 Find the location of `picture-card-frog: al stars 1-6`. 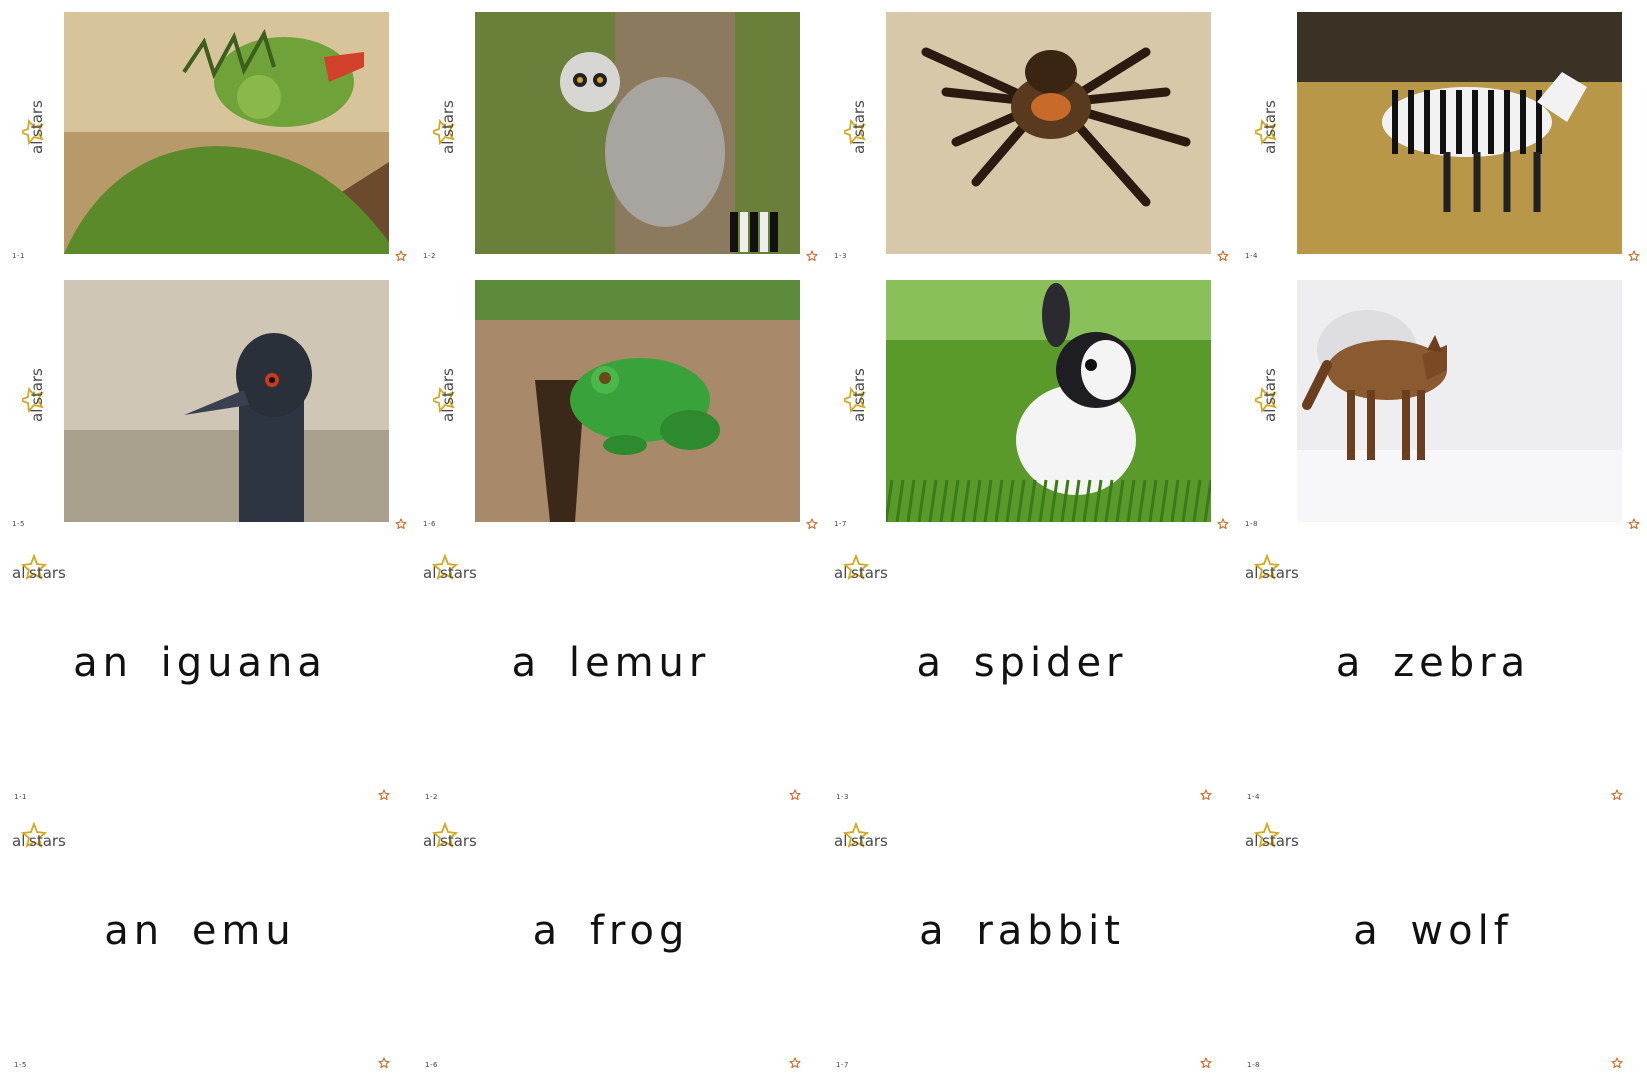

picture-card-frog: al stars 1-6 is located at coordinates (616, 403).